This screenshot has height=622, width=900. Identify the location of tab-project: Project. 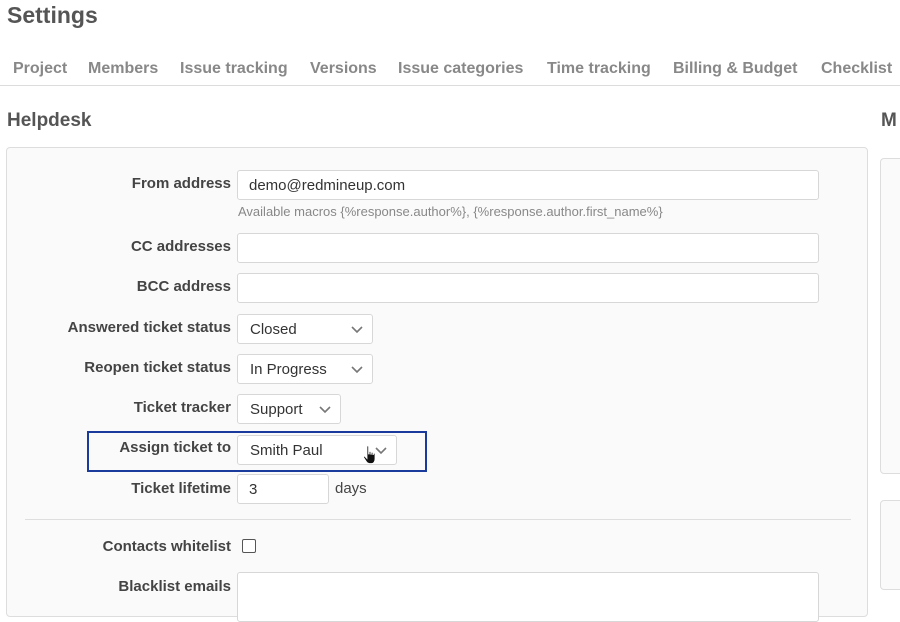
(40, 69).